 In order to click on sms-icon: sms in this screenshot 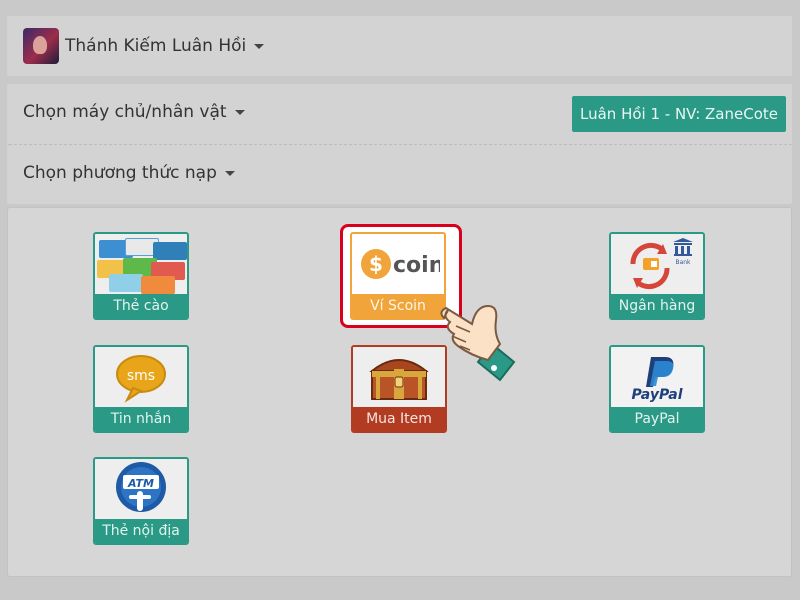, I will do `click(141, 377)`.